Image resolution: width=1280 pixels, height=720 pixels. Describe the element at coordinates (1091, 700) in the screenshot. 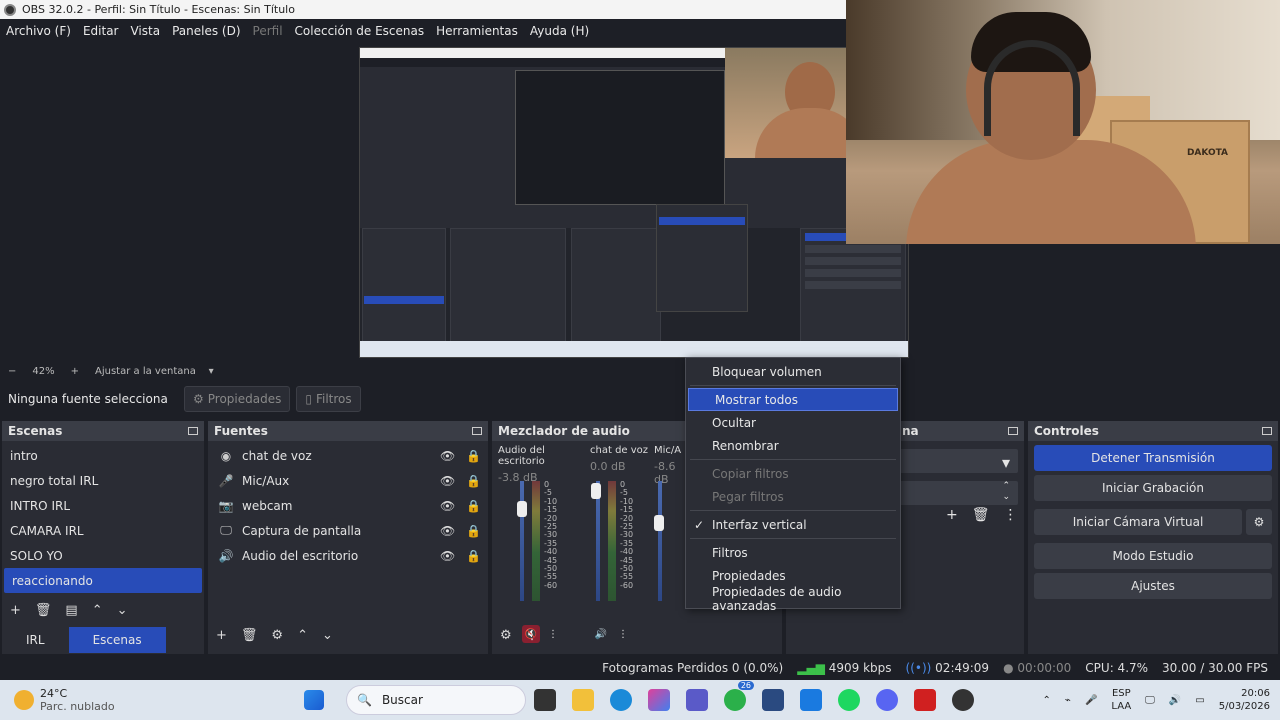

I see `microphone-icon: 🎤` at that location.